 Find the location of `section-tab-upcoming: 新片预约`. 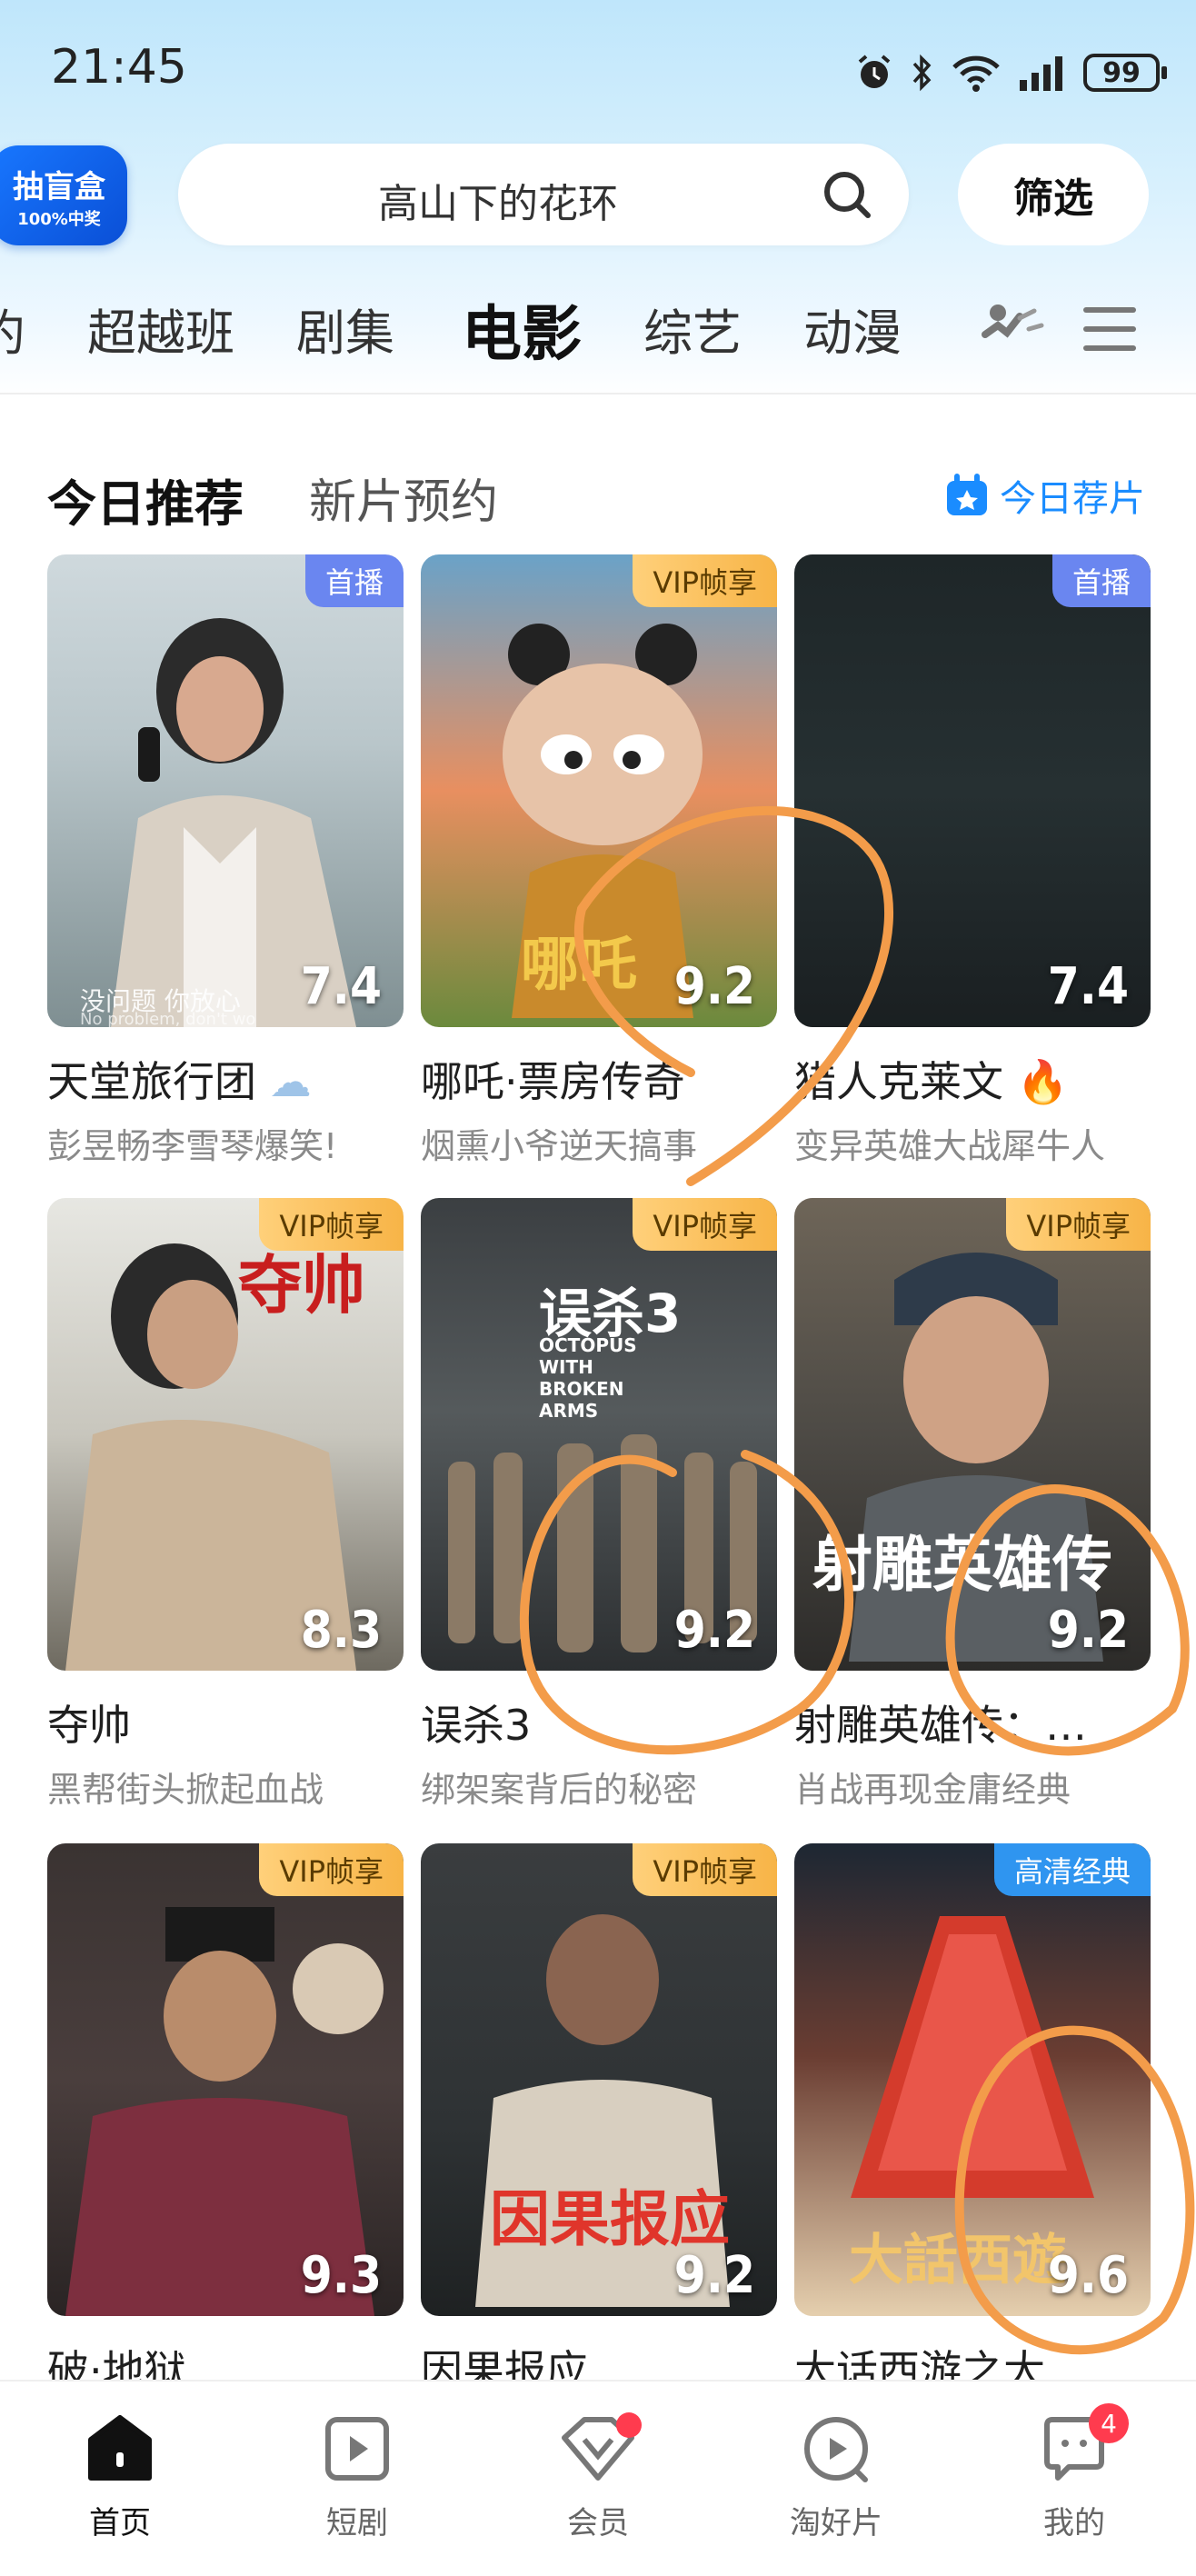

section-tab-upcoming: 新片预约 is located at coordinates (403, 498).